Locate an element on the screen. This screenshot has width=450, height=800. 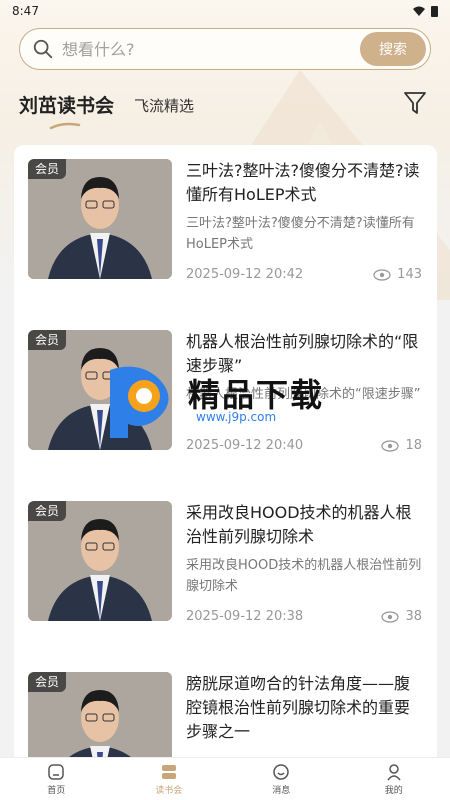
wifi-icon is located at coordinates (419, 11).